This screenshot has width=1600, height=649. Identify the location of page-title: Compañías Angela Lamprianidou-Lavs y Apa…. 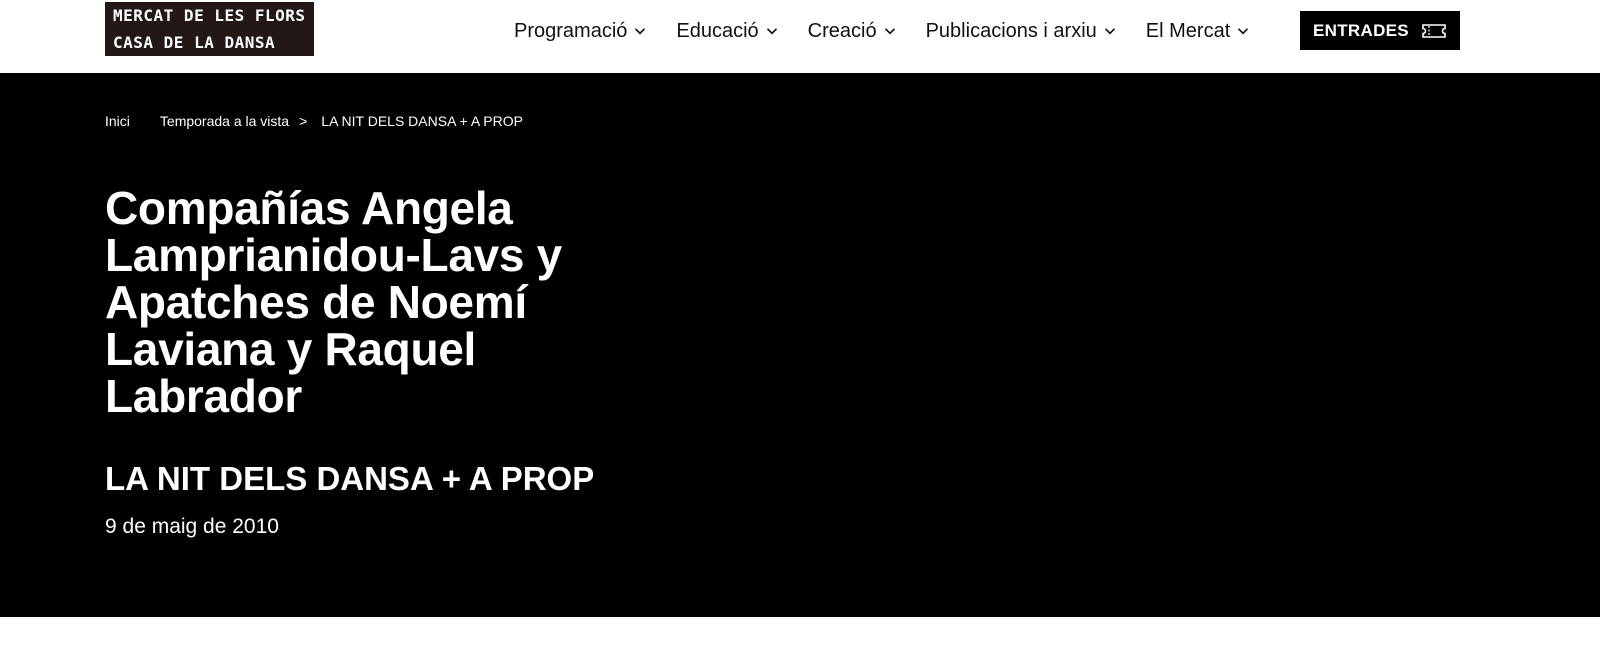
(333, 302).